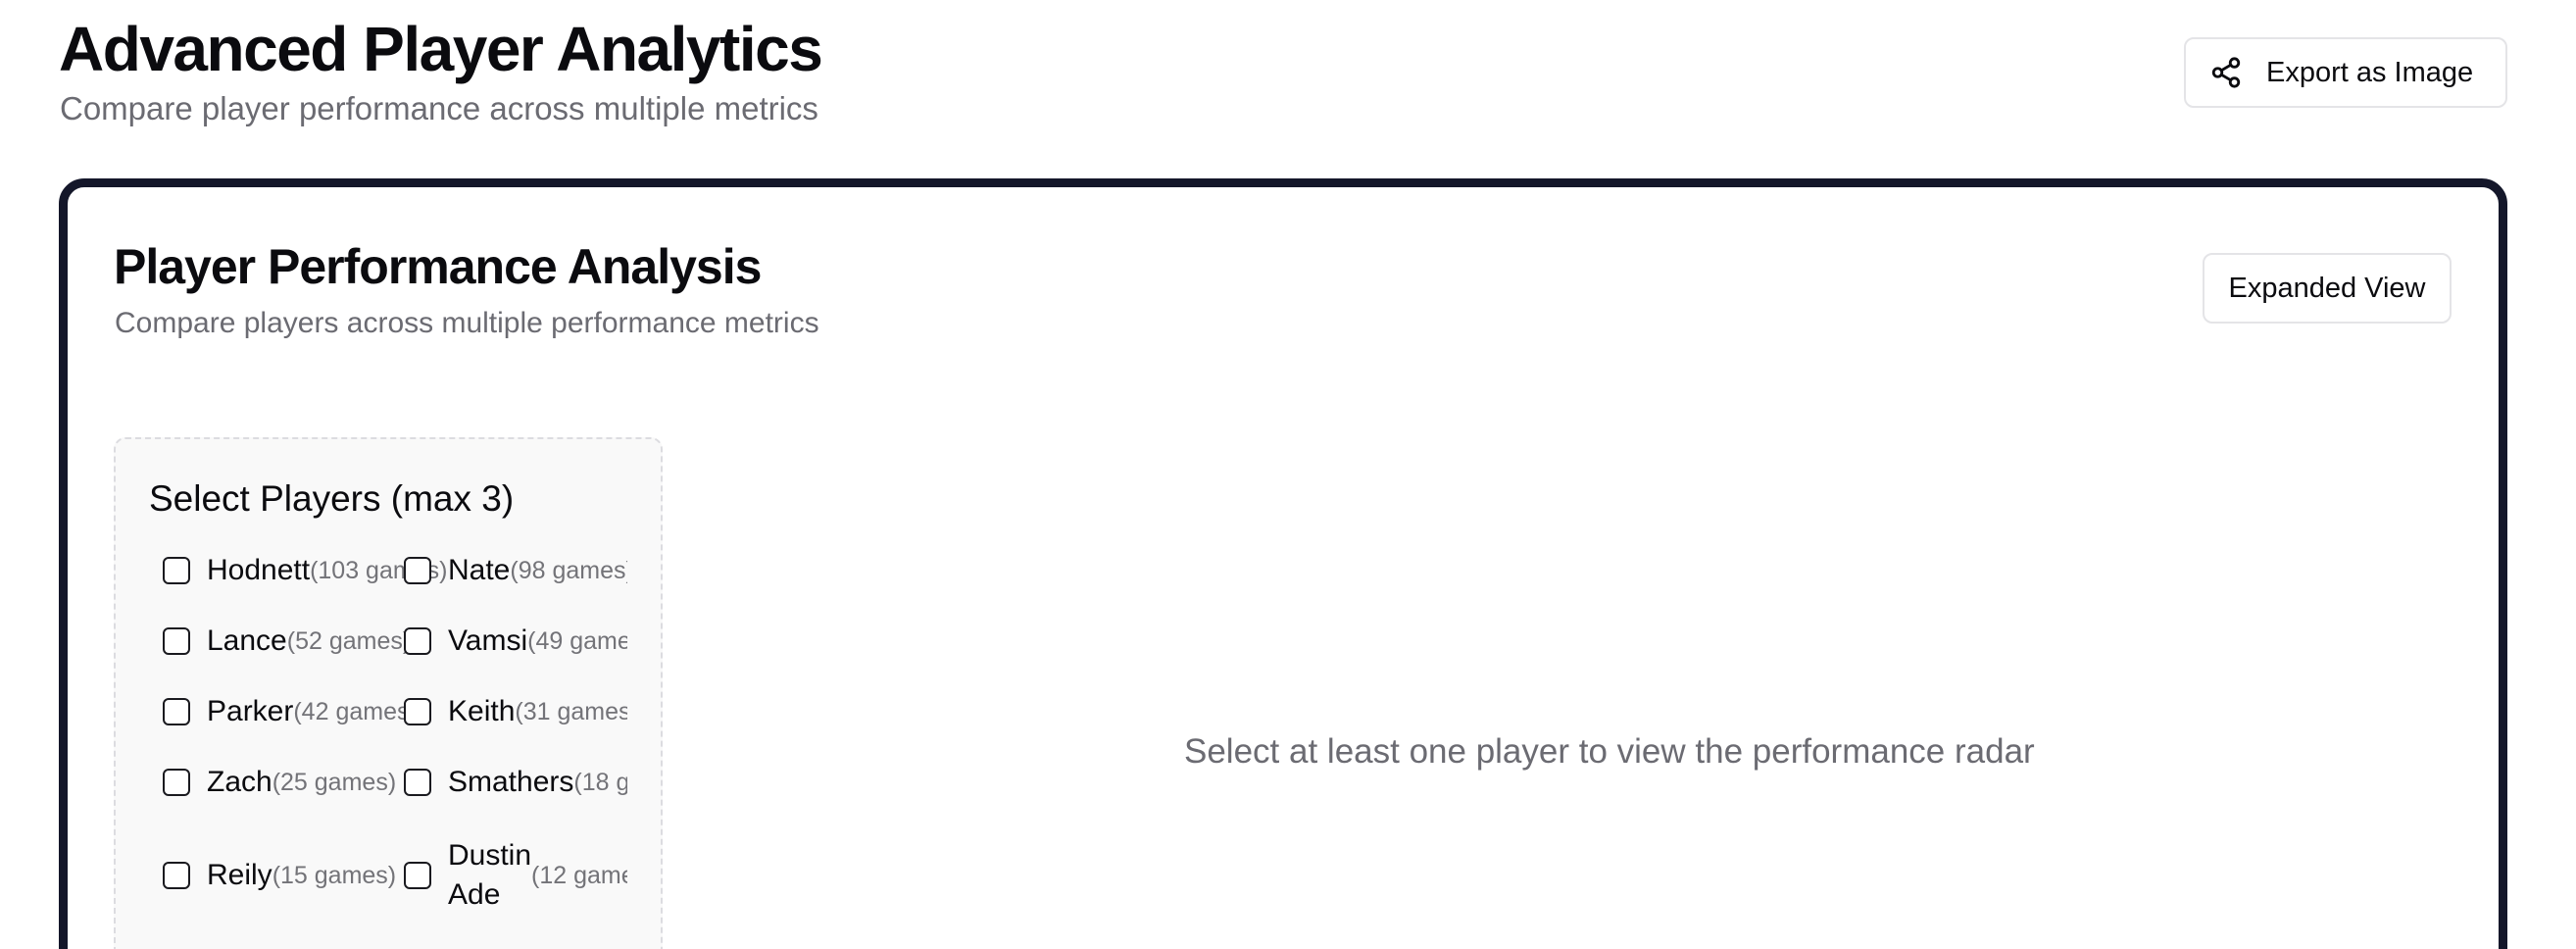 This screenshot has height=949, width=2576. I want to click on player-games: (12 games), so click(579, 875).